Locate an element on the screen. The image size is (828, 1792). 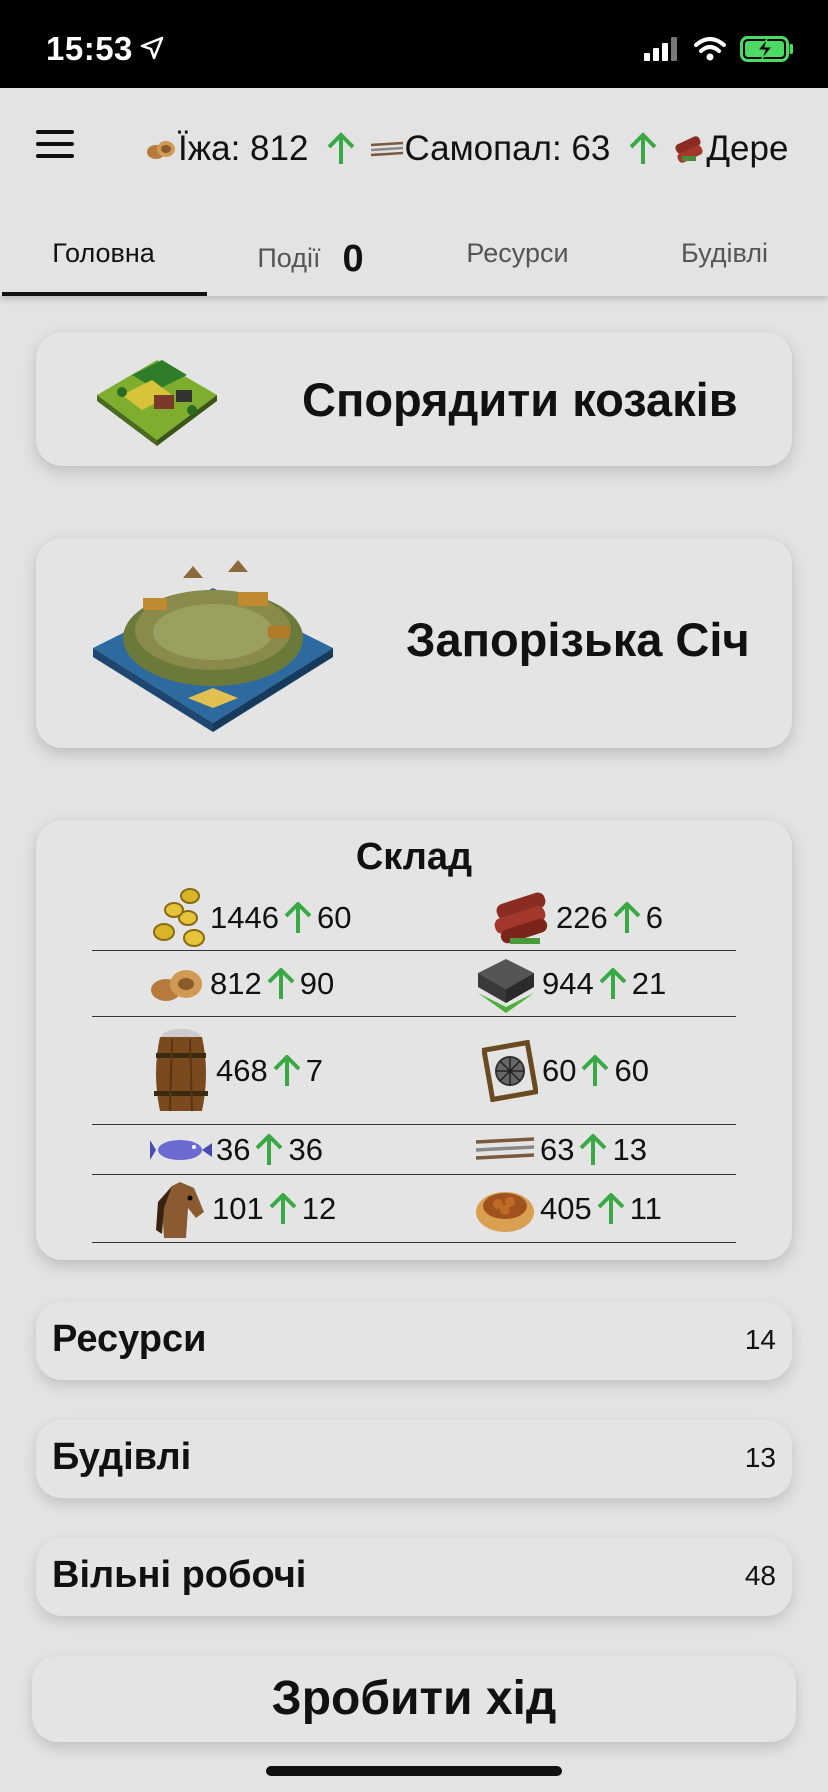
storage-item-horse: 101 12 is located at coordinates (245, 1209).